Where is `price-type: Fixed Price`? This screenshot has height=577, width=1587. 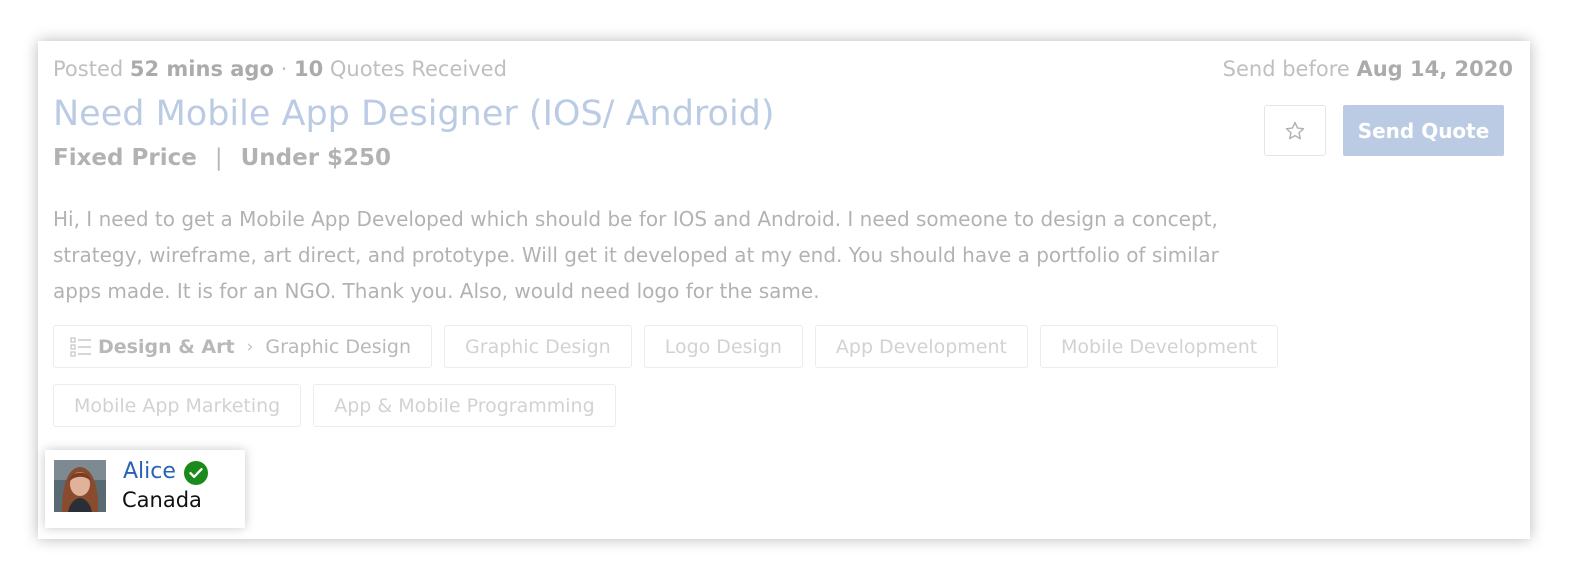
price-type: Fixed Price is located at coordinates (125, 158).